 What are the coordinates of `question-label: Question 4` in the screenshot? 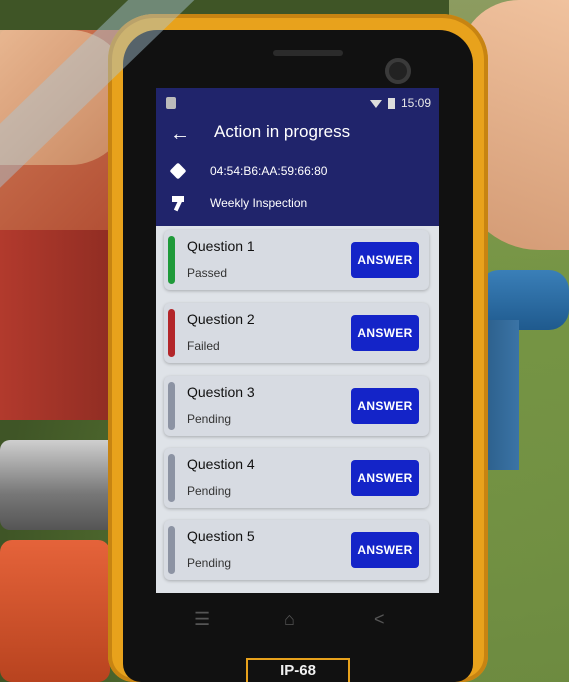 It's located at (221, 464).